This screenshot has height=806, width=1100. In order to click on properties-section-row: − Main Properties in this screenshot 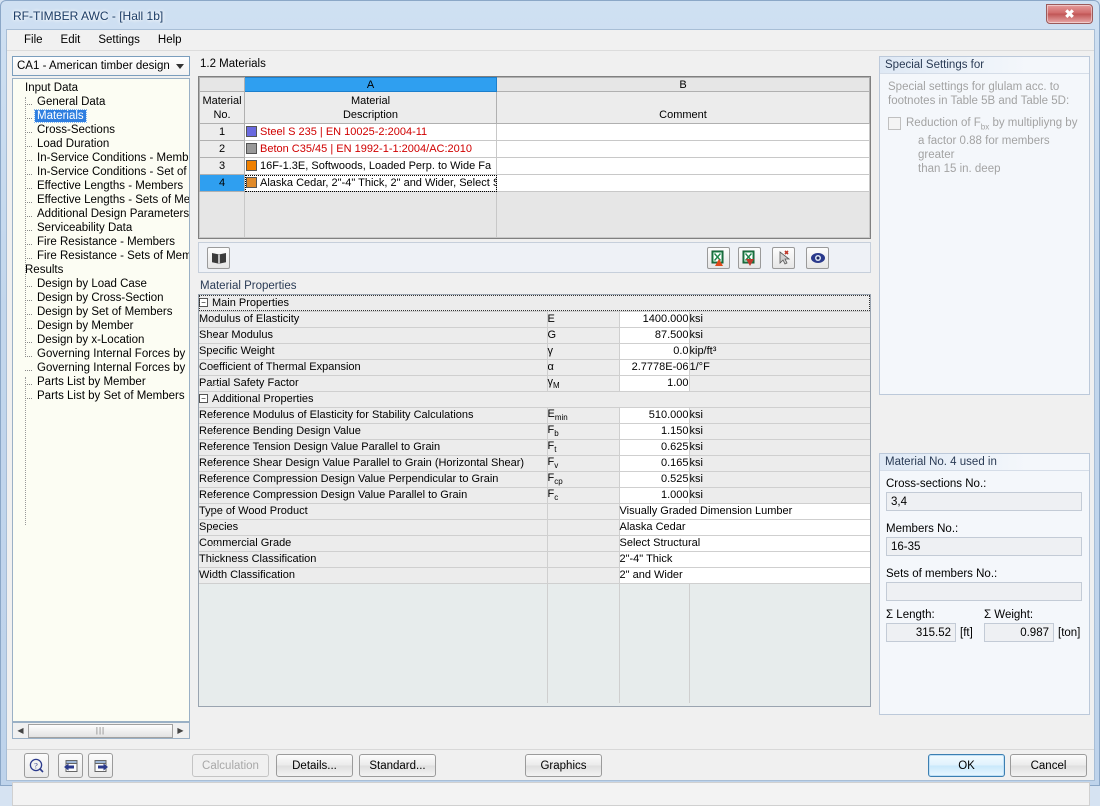, I will do `click(534, 303)`.